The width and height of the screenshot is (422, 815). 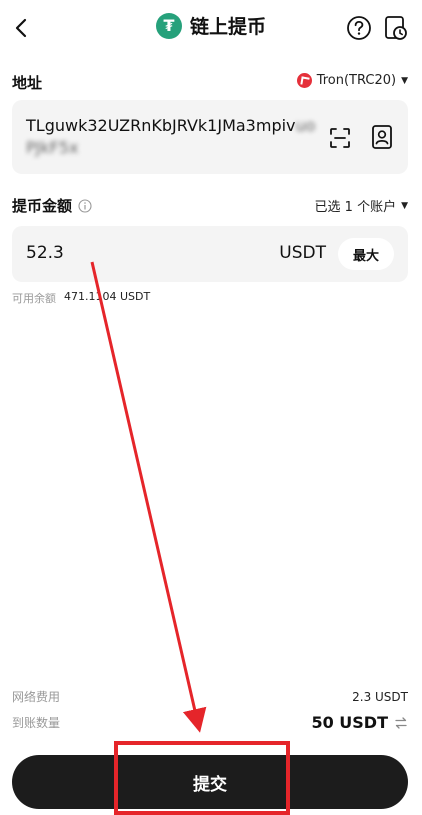 What do you see at coordinates (366, 254) in the screenshot?
I see `max-button: 最大` at bounding box center [366, 254].